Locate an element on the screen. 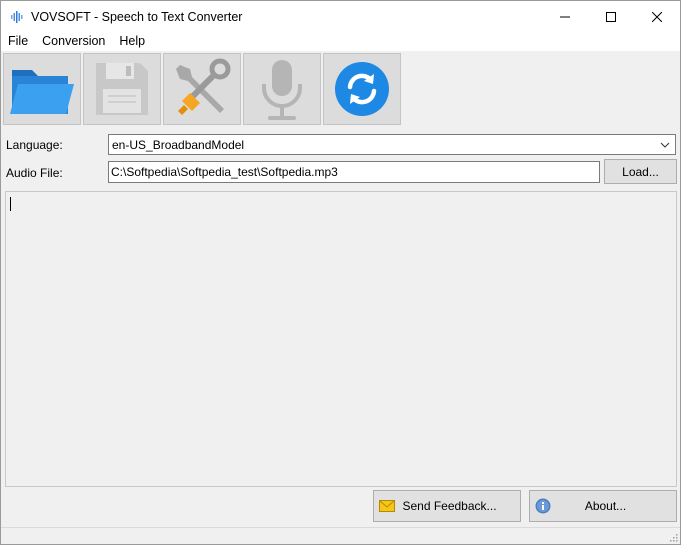 This screenshot has width=681, height=545. close-icon is located at coordinates (657, 16).